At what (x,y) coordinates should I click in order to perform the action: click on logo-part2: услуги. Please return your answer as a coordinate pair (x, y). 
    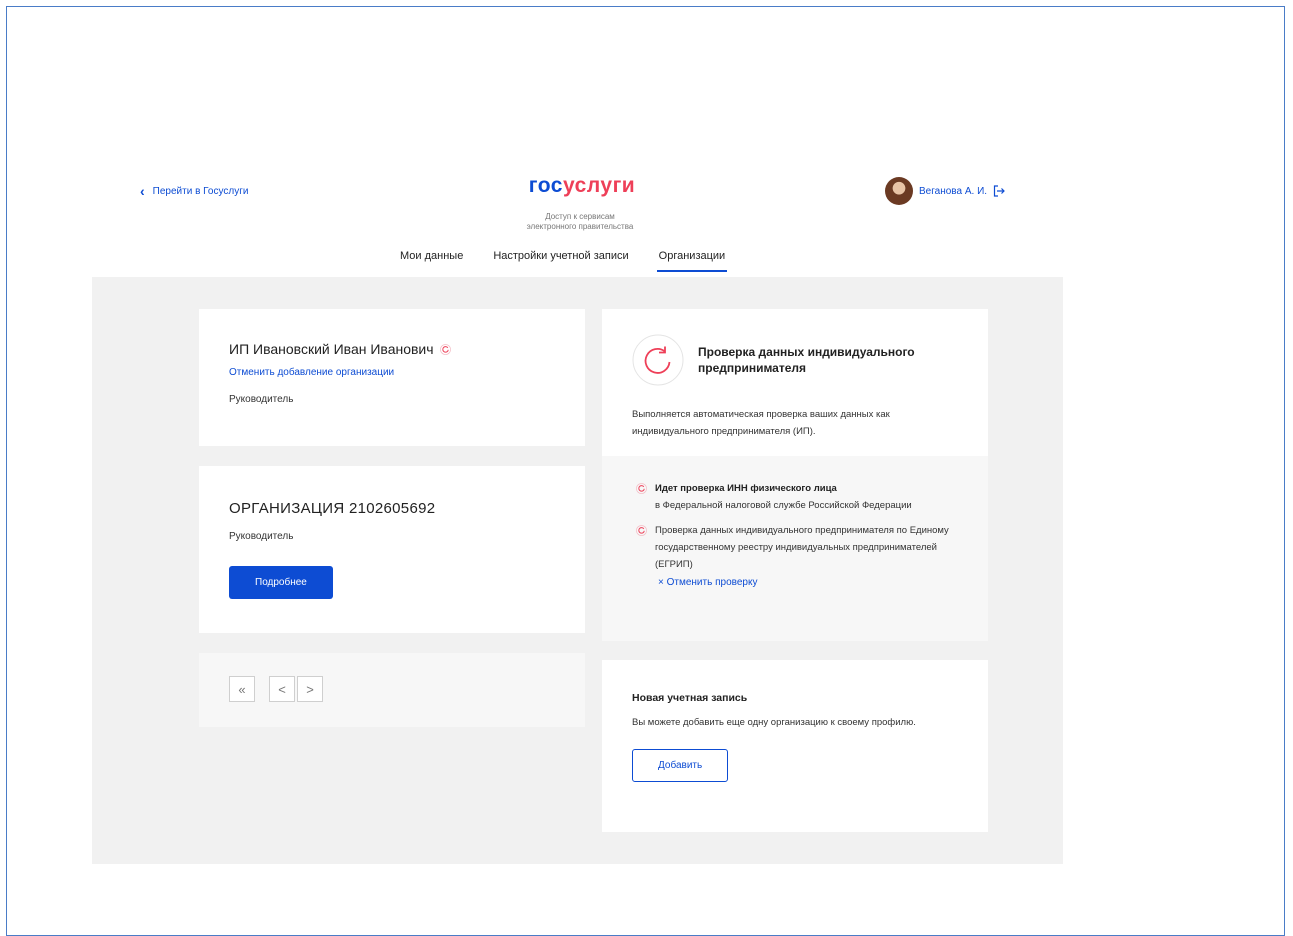
    Looking at the image, I should click on (599, 185).